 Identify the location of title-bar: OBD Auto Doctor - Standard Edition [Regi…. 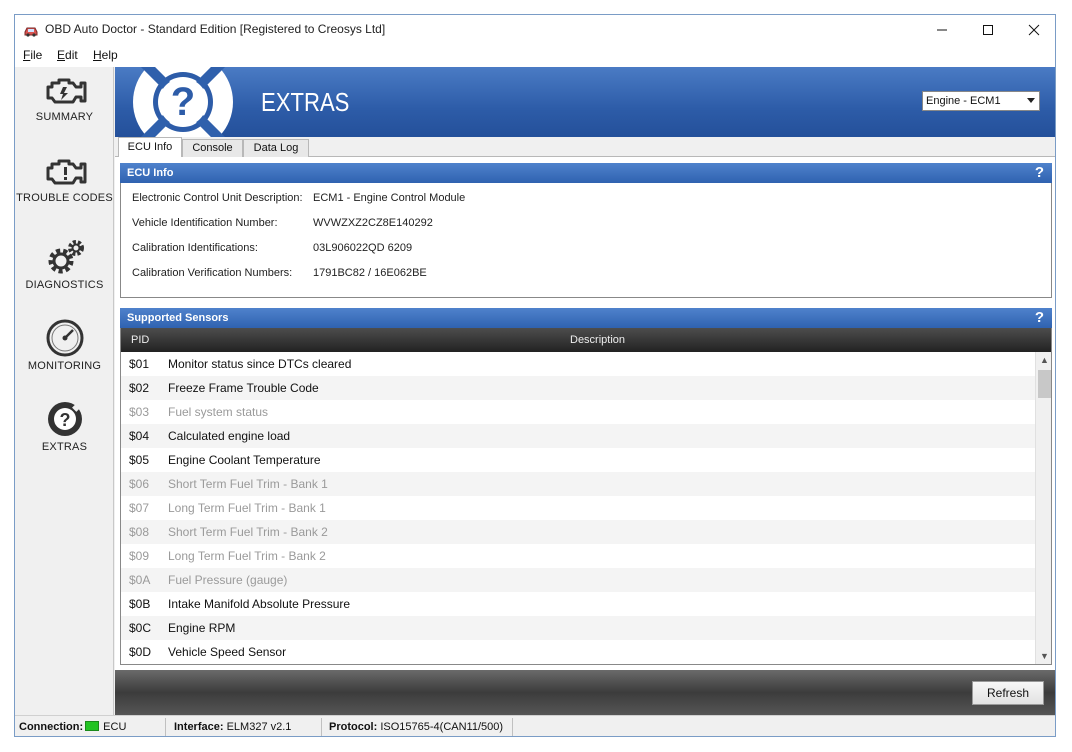
(535, 30).